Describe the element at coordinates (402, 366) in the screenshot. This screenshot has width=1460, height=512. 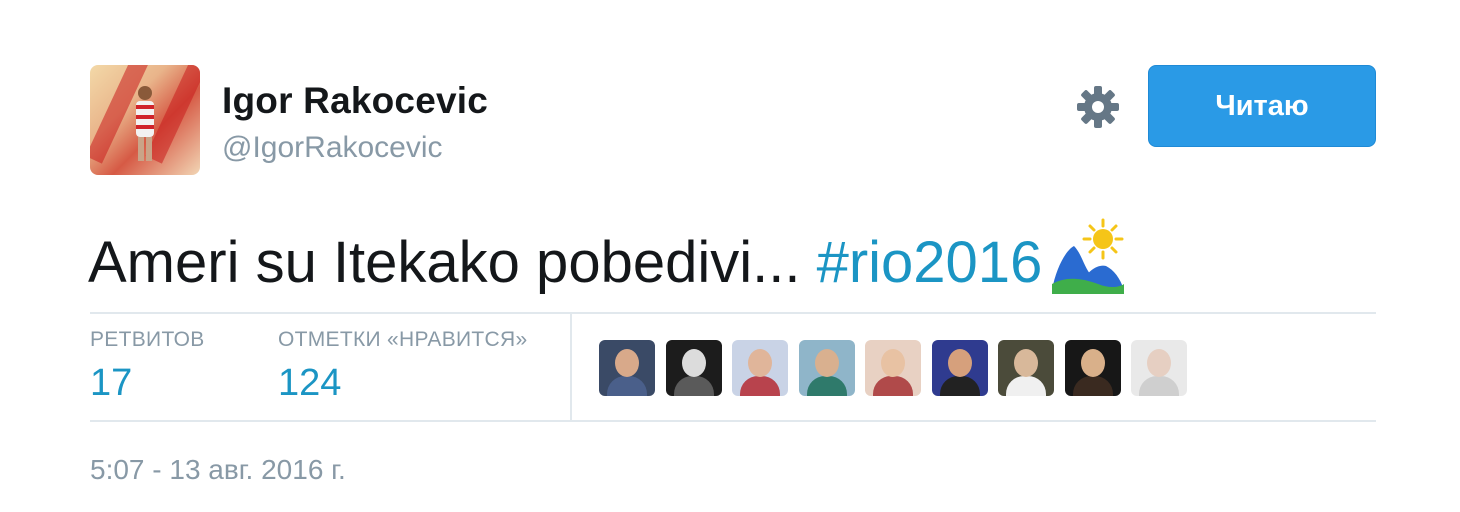
I see `likes-stat: ОТМЕТКИ «НРАВИТСЯ» 124` at that location.